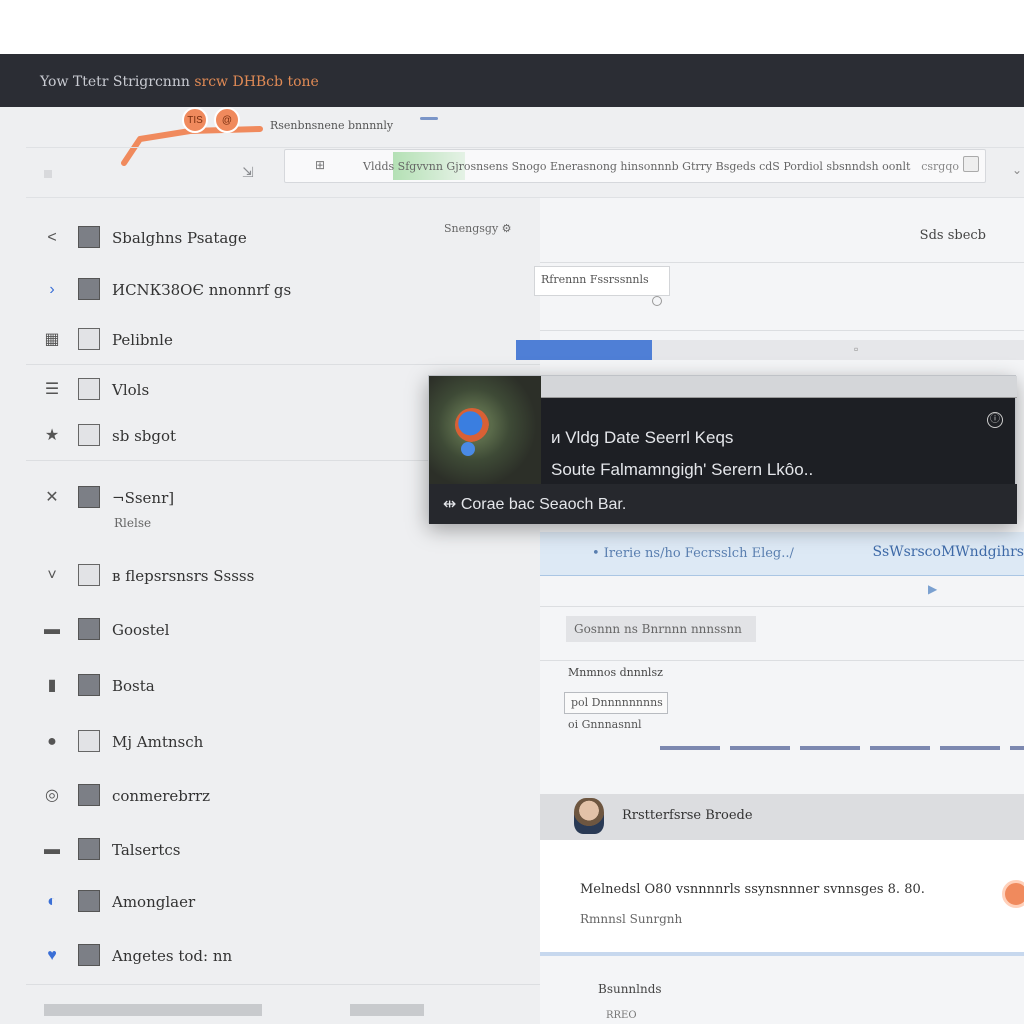  I want to click on window-icon, so click(89, 741).